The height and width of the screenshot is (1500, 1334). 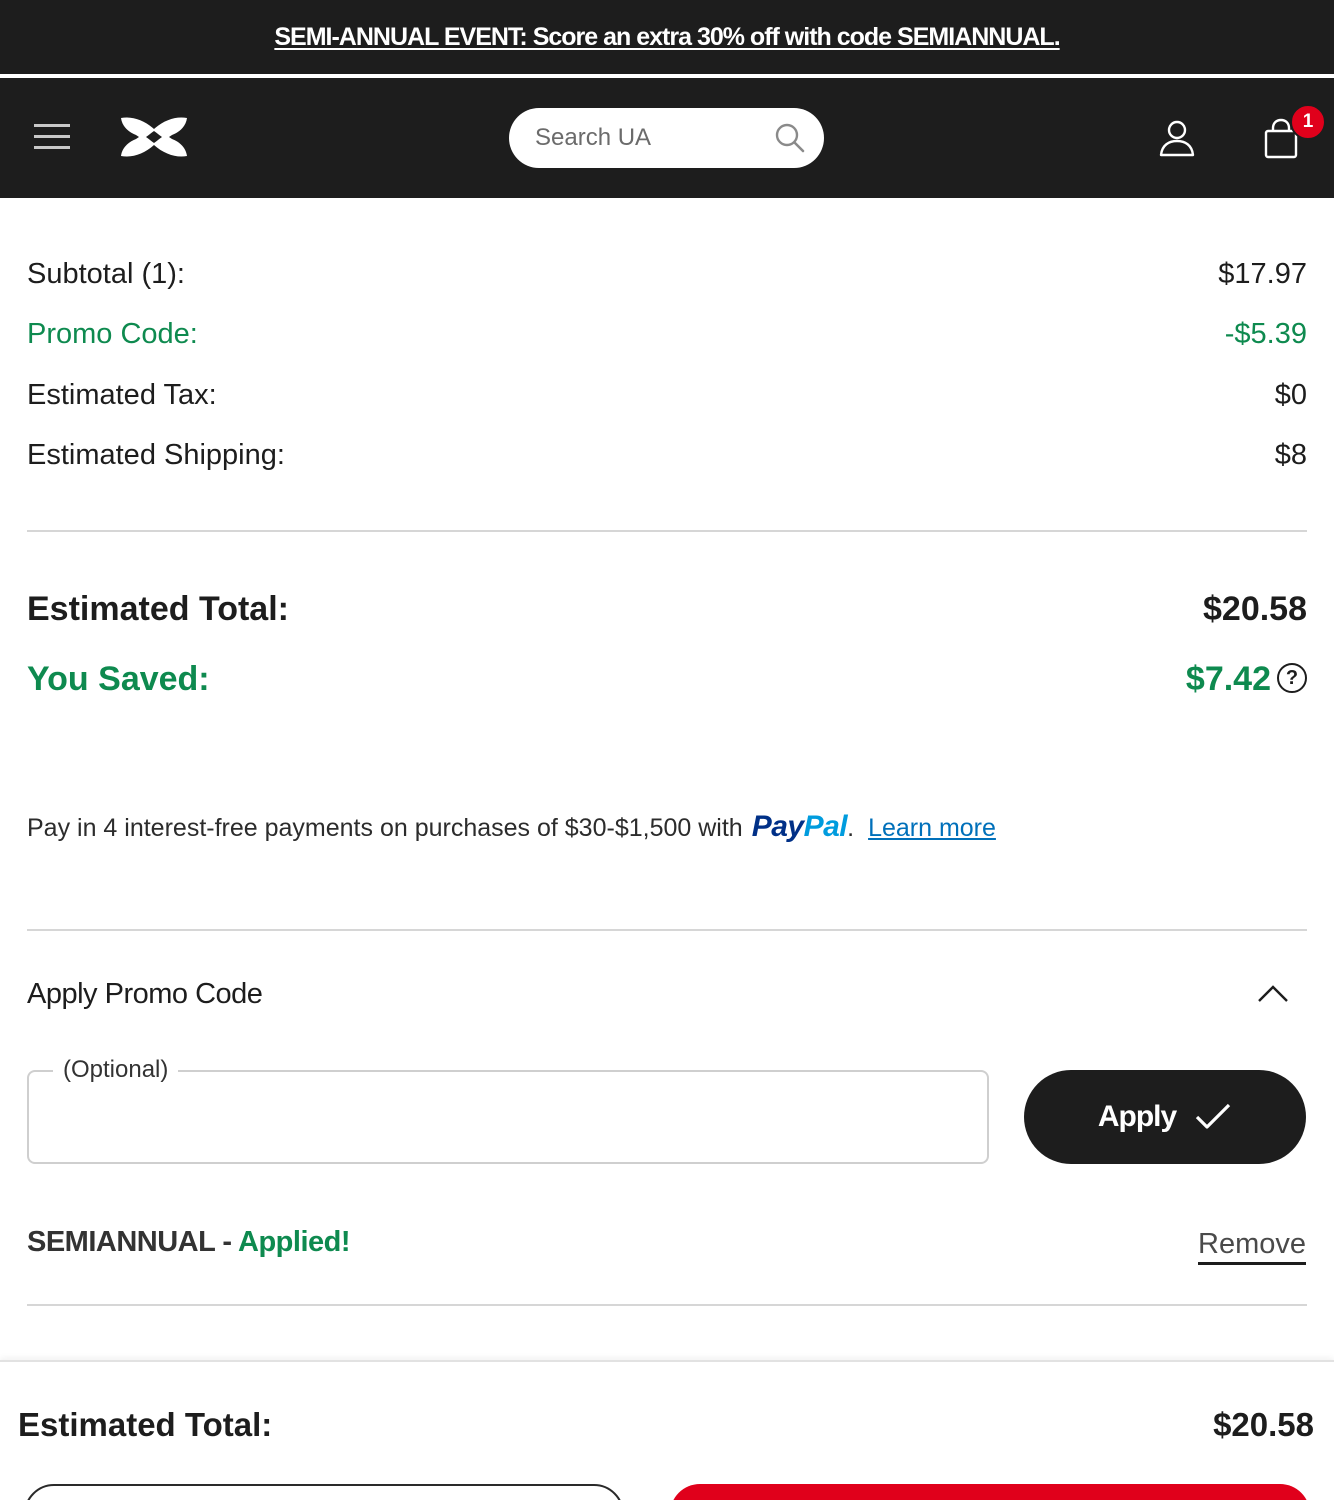 What do you see at coordinates (1265, 334) in the screenshot?
I see `promo-code-value: -$5.39` at bounding box center [1265, 334].